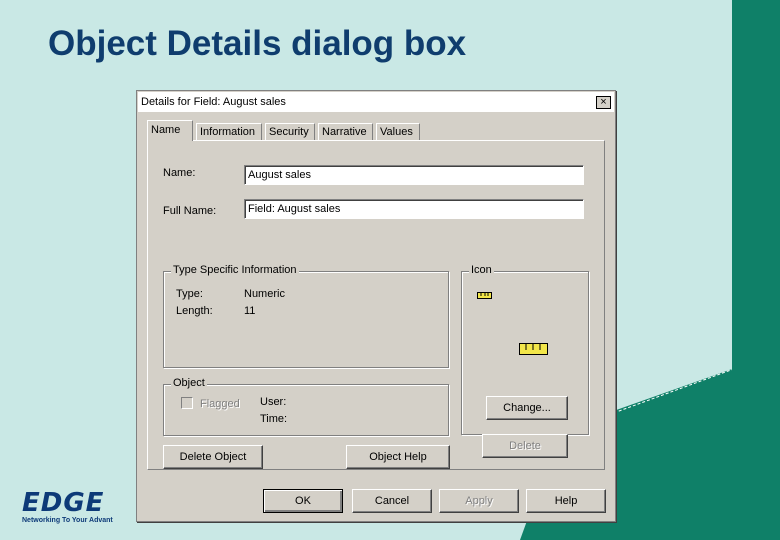 This screenshot has height=540, width=780. Describe the element at coordinates (273, 402) in the screenshot. I see `user-label: User:` at that location.